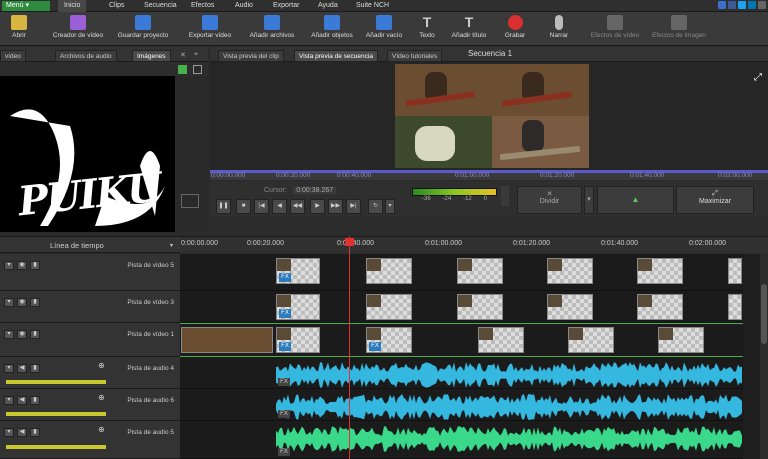  I want to click on tab-video-files: vídeo, so click(13, 56).